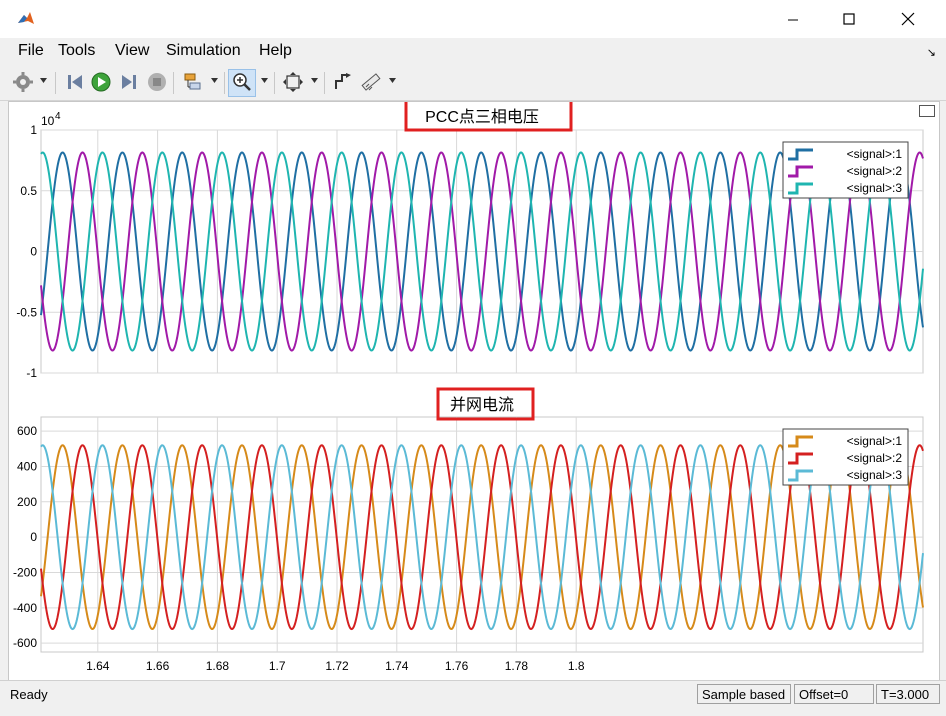 The width and height of the screenshot is (946, 716). What do you see at coordinates (31, 373) in the screenshot?
I see `y-tick-label: -1` at bounding box center [31, 373].